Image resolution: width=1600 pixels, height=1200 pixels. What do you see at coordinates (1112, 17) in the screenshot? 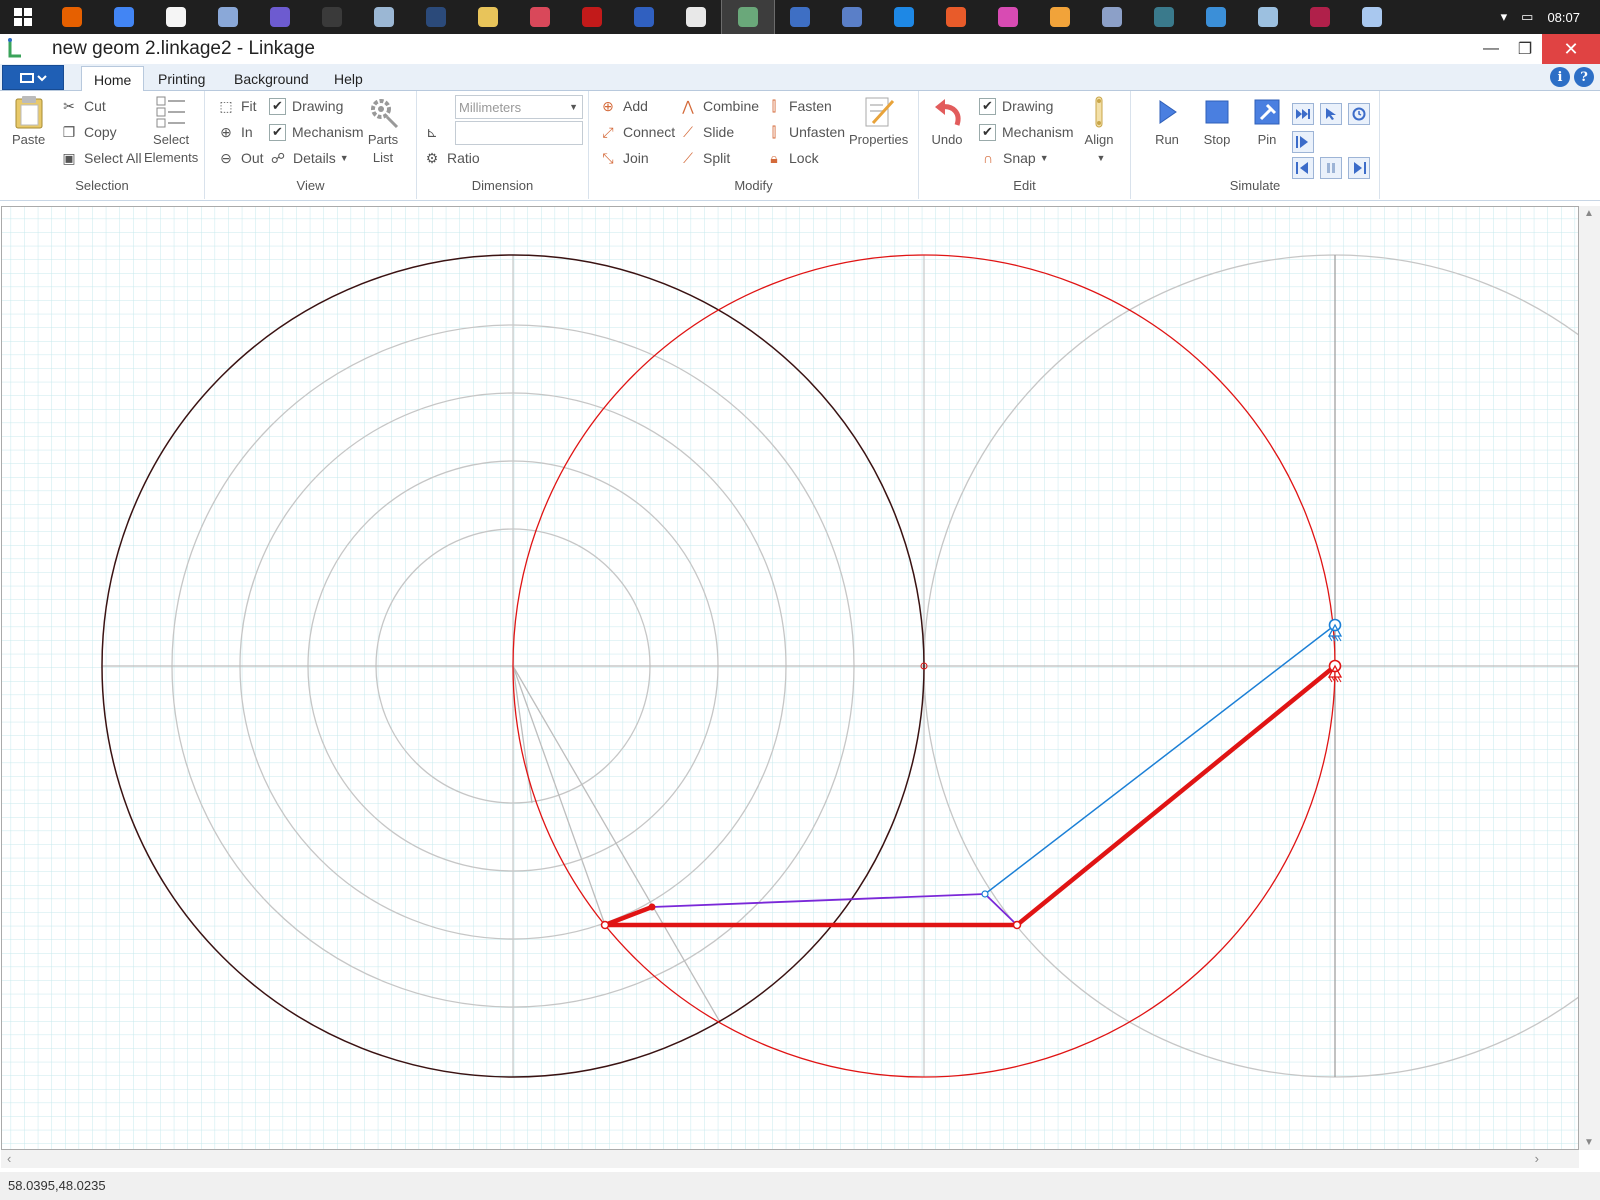
I see `taskbar-map-icon` at bounding box center [1112, 17].